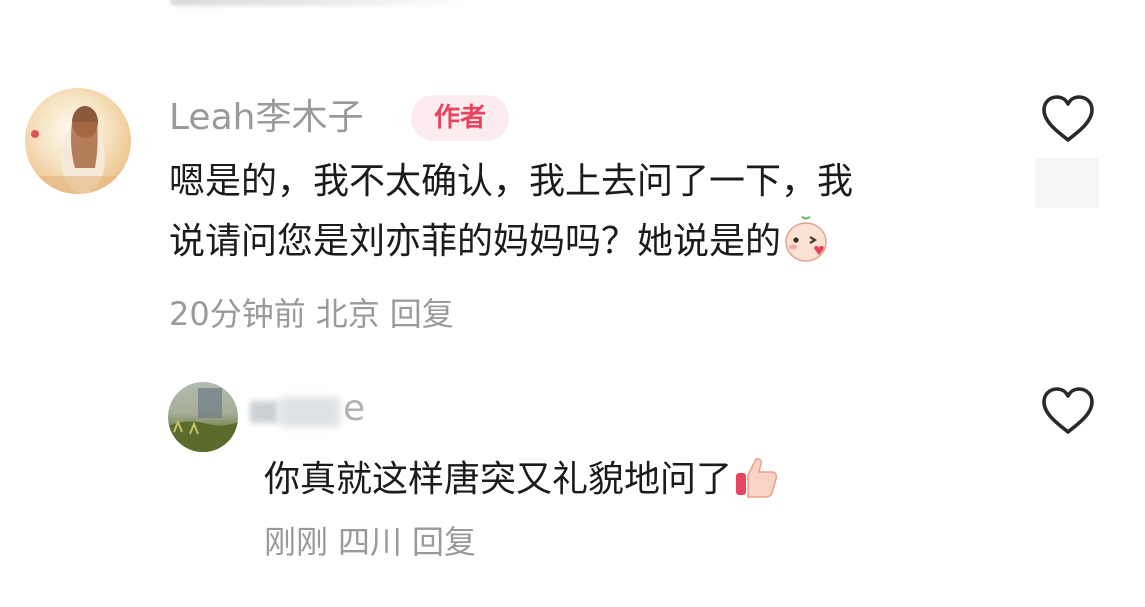 The height and width of the screenshot is (607, 1145). I want to click on comment-text-line: 嗯是的，我不太确认，我上去问了一下，我, so click(511, 181).